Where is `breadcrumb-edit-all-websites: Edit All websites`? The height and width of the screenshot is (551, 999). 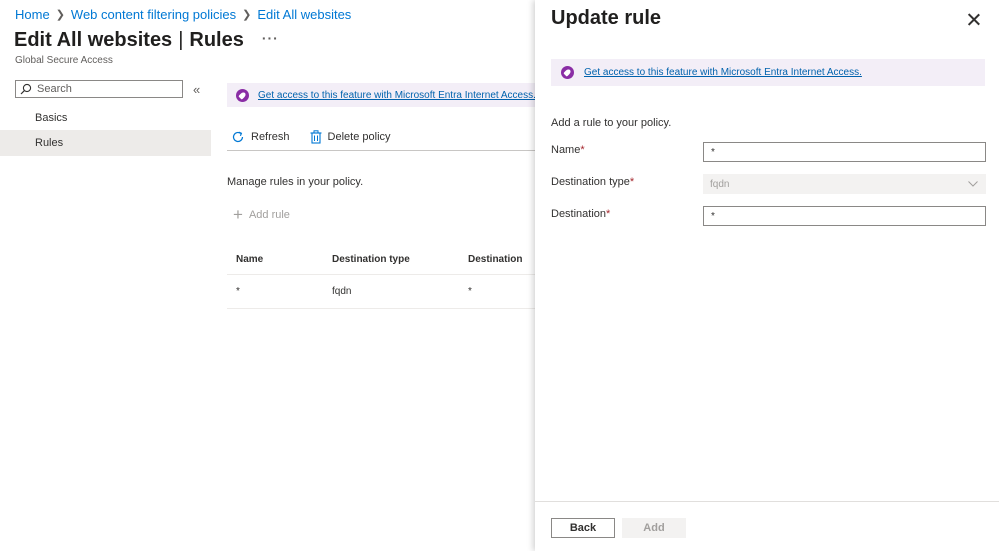
breadcrumb-edit-all-websites: Edit All websites is located at coordinates (304, 14).